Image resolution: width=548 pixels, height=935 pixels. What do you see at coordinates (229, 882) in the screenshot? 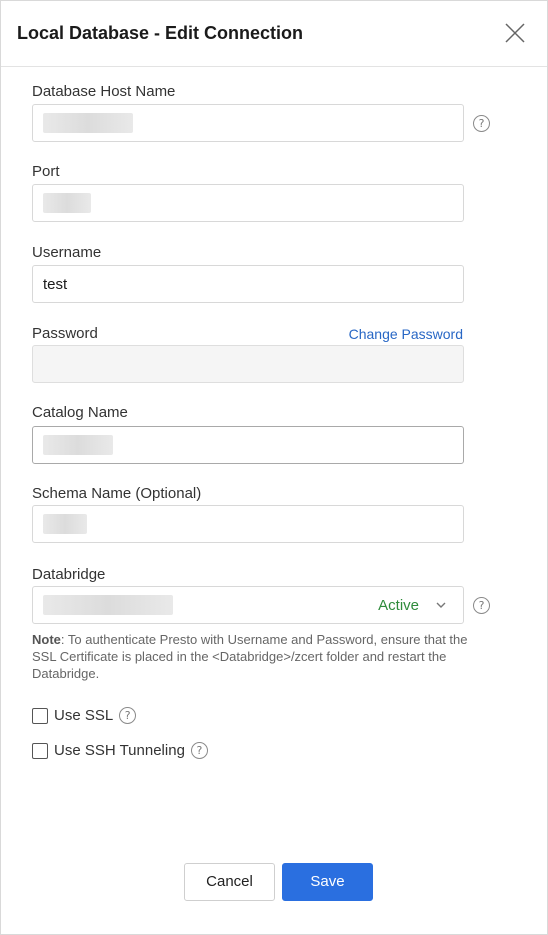
I see `cancel-button: Cancel` at bounding box center [229, 882].